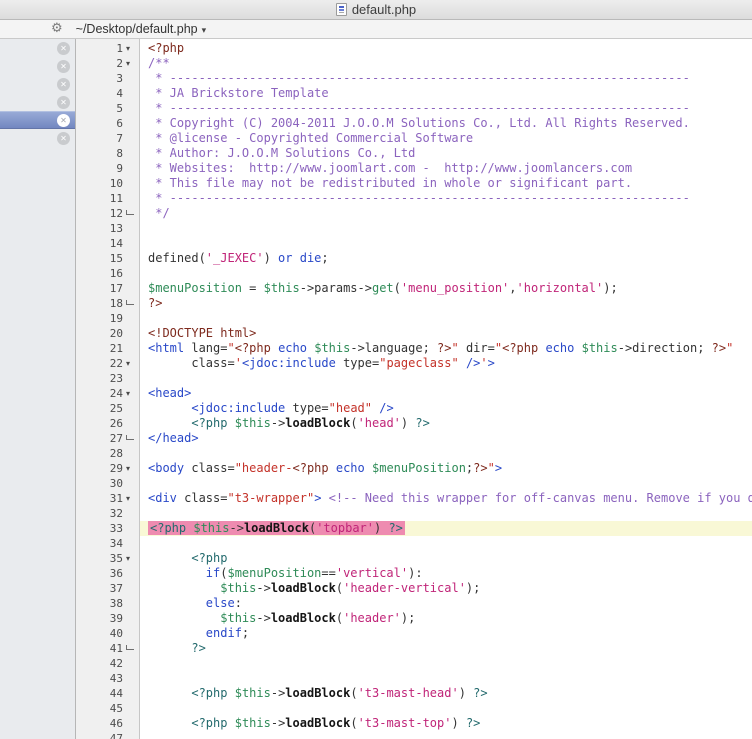 This screenshot has height=739, width=752. What do you see at coordinates (446, 423) in the screenshot?
I see `code-text: <?php $this->loadBlock('head') ?>` at bounding box center [446, 423].